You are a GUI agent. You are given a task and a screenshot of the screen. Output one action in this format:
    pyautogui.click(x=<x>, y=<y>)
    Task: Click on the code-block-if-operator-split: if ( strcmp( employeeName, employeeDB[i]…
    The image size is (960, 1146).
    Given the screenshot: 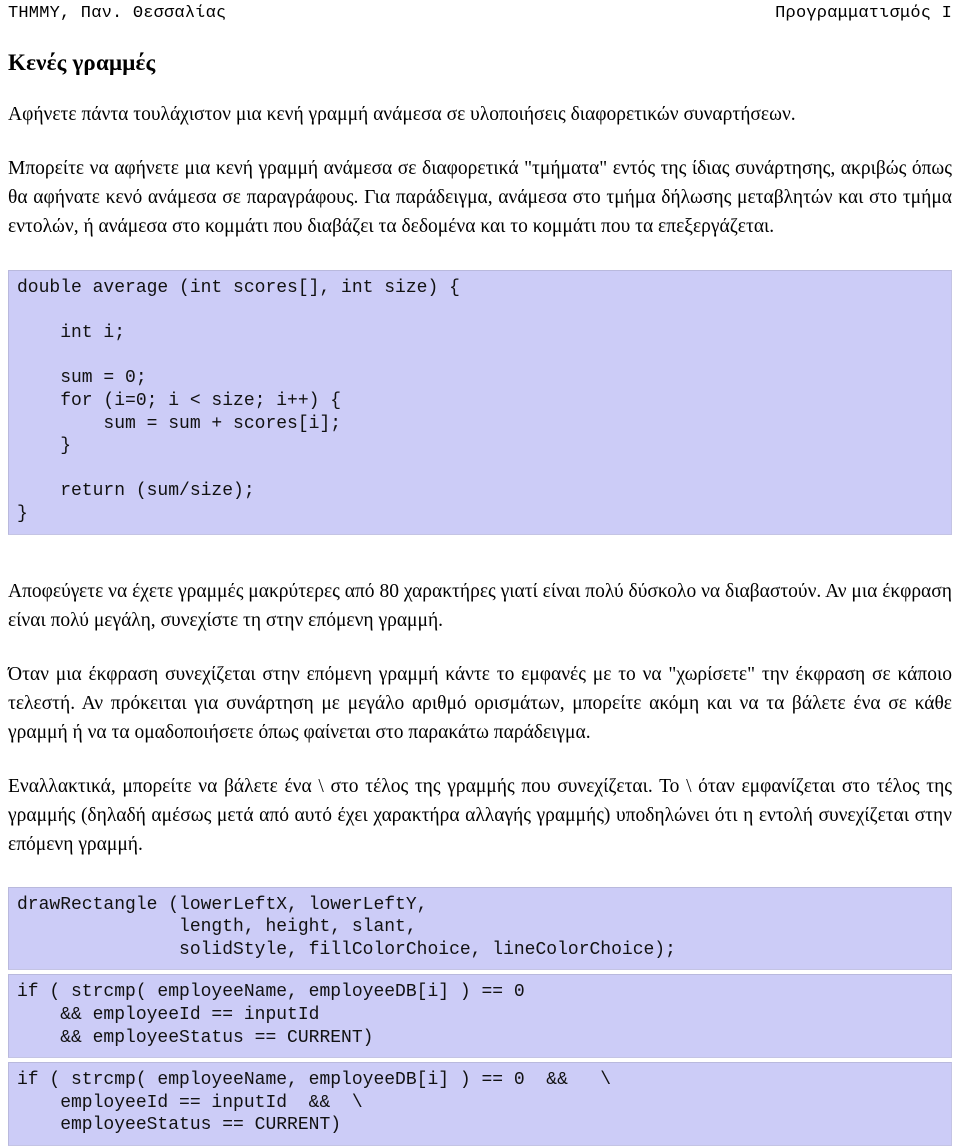 What is the action you would take?
    pyautogui.click(x=480, y=1016)
    